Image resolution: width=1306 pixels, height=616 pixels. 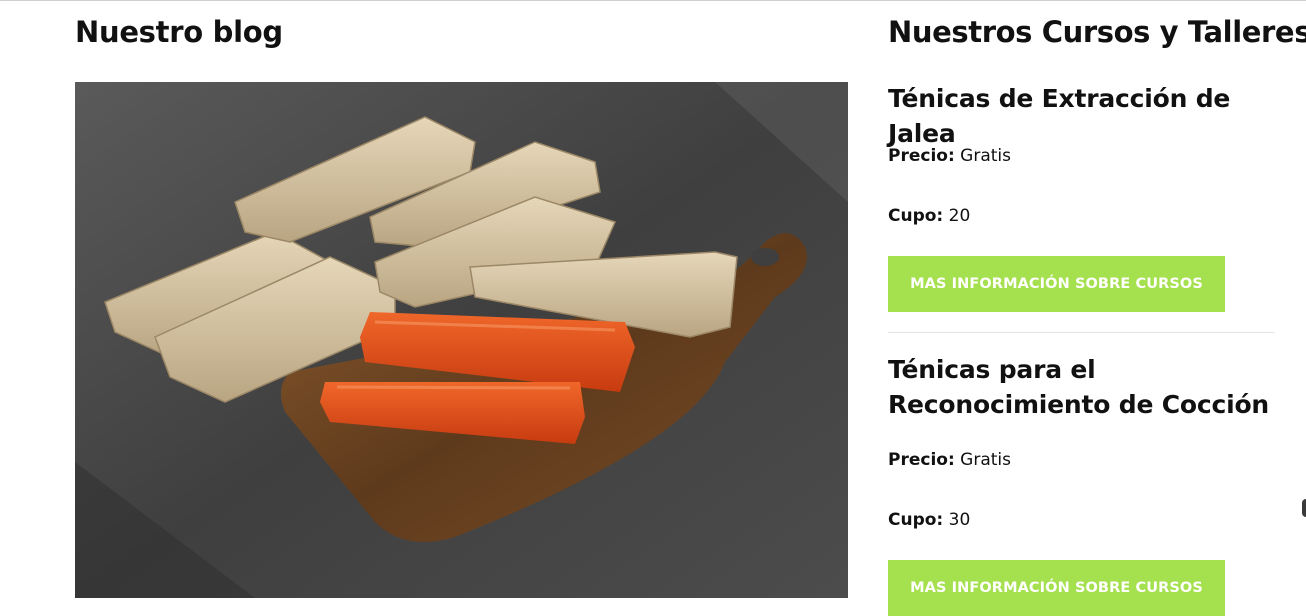 What do you see at coordinates (959, 520) in the screenshot?
I see `capacity-value: 30` at bounding box center [959, 520].